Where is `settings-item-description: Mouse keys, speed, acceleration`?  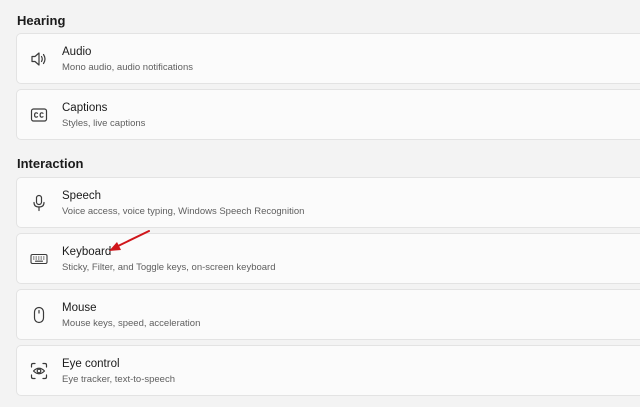
settings-item-description: Mouse keys, speed, acceleration is located at coordinates (131, 323).